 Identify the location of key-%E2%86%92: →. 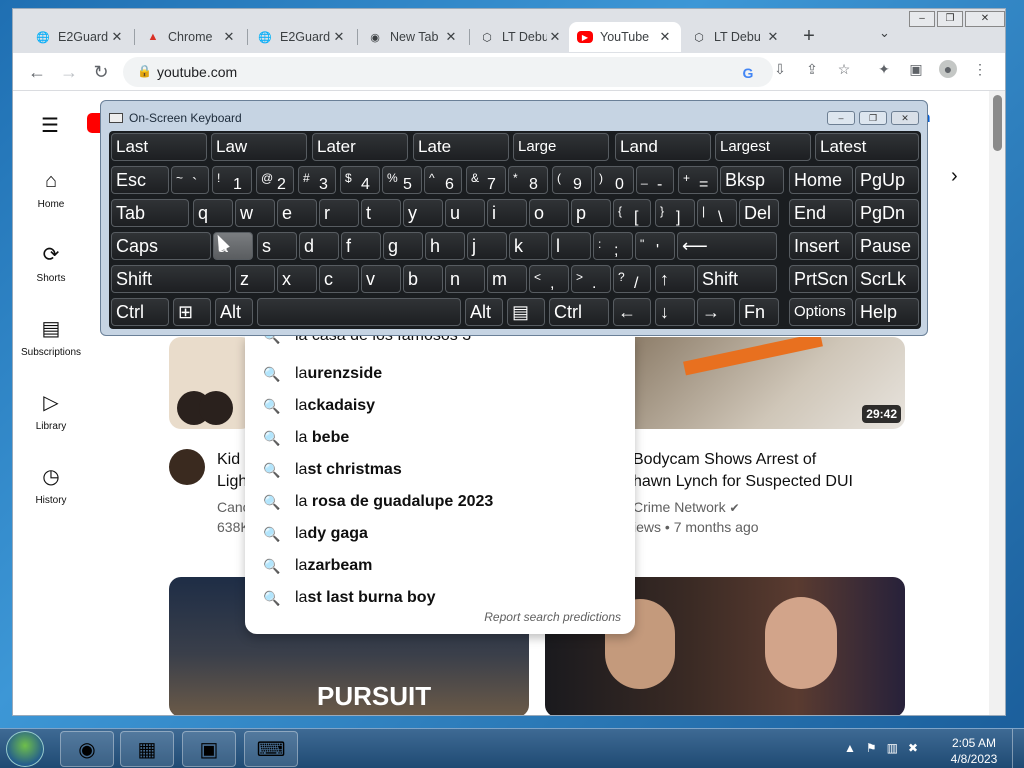
(716, 312).